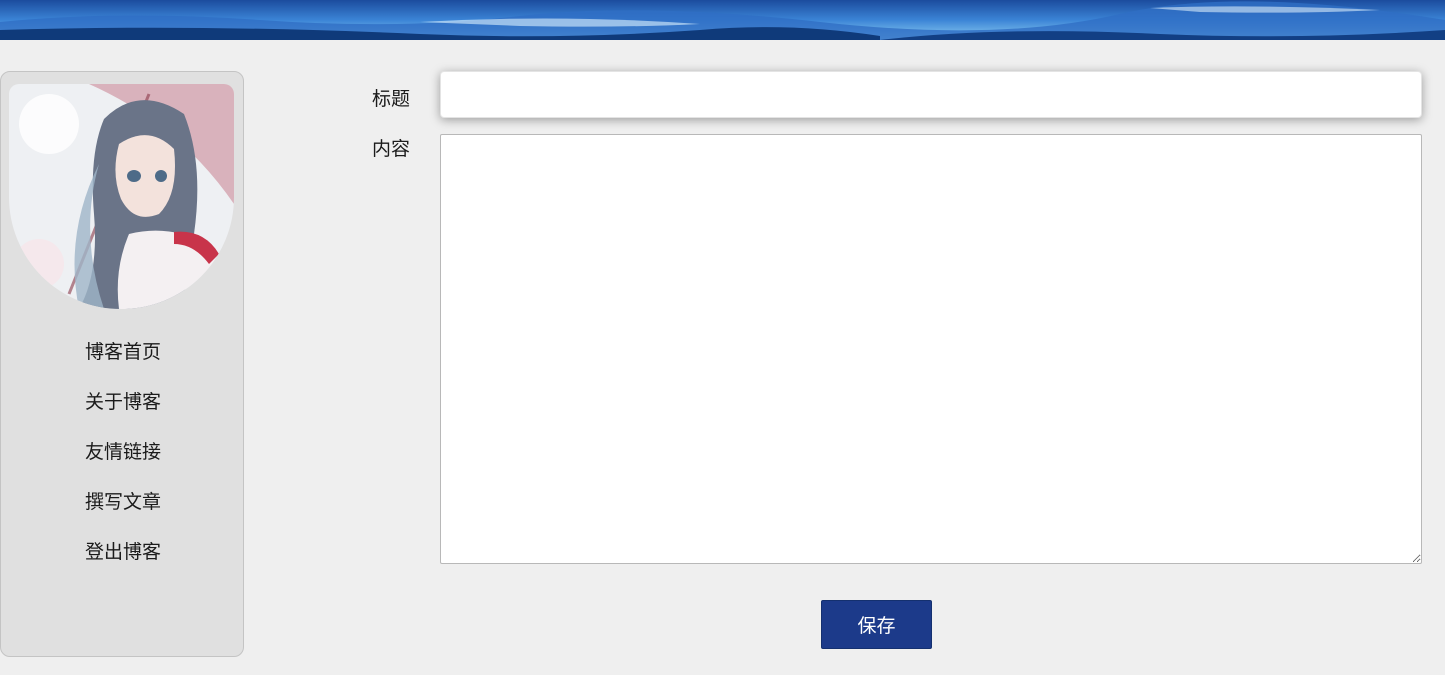  I want to click on header-banner, so click(722, 20).